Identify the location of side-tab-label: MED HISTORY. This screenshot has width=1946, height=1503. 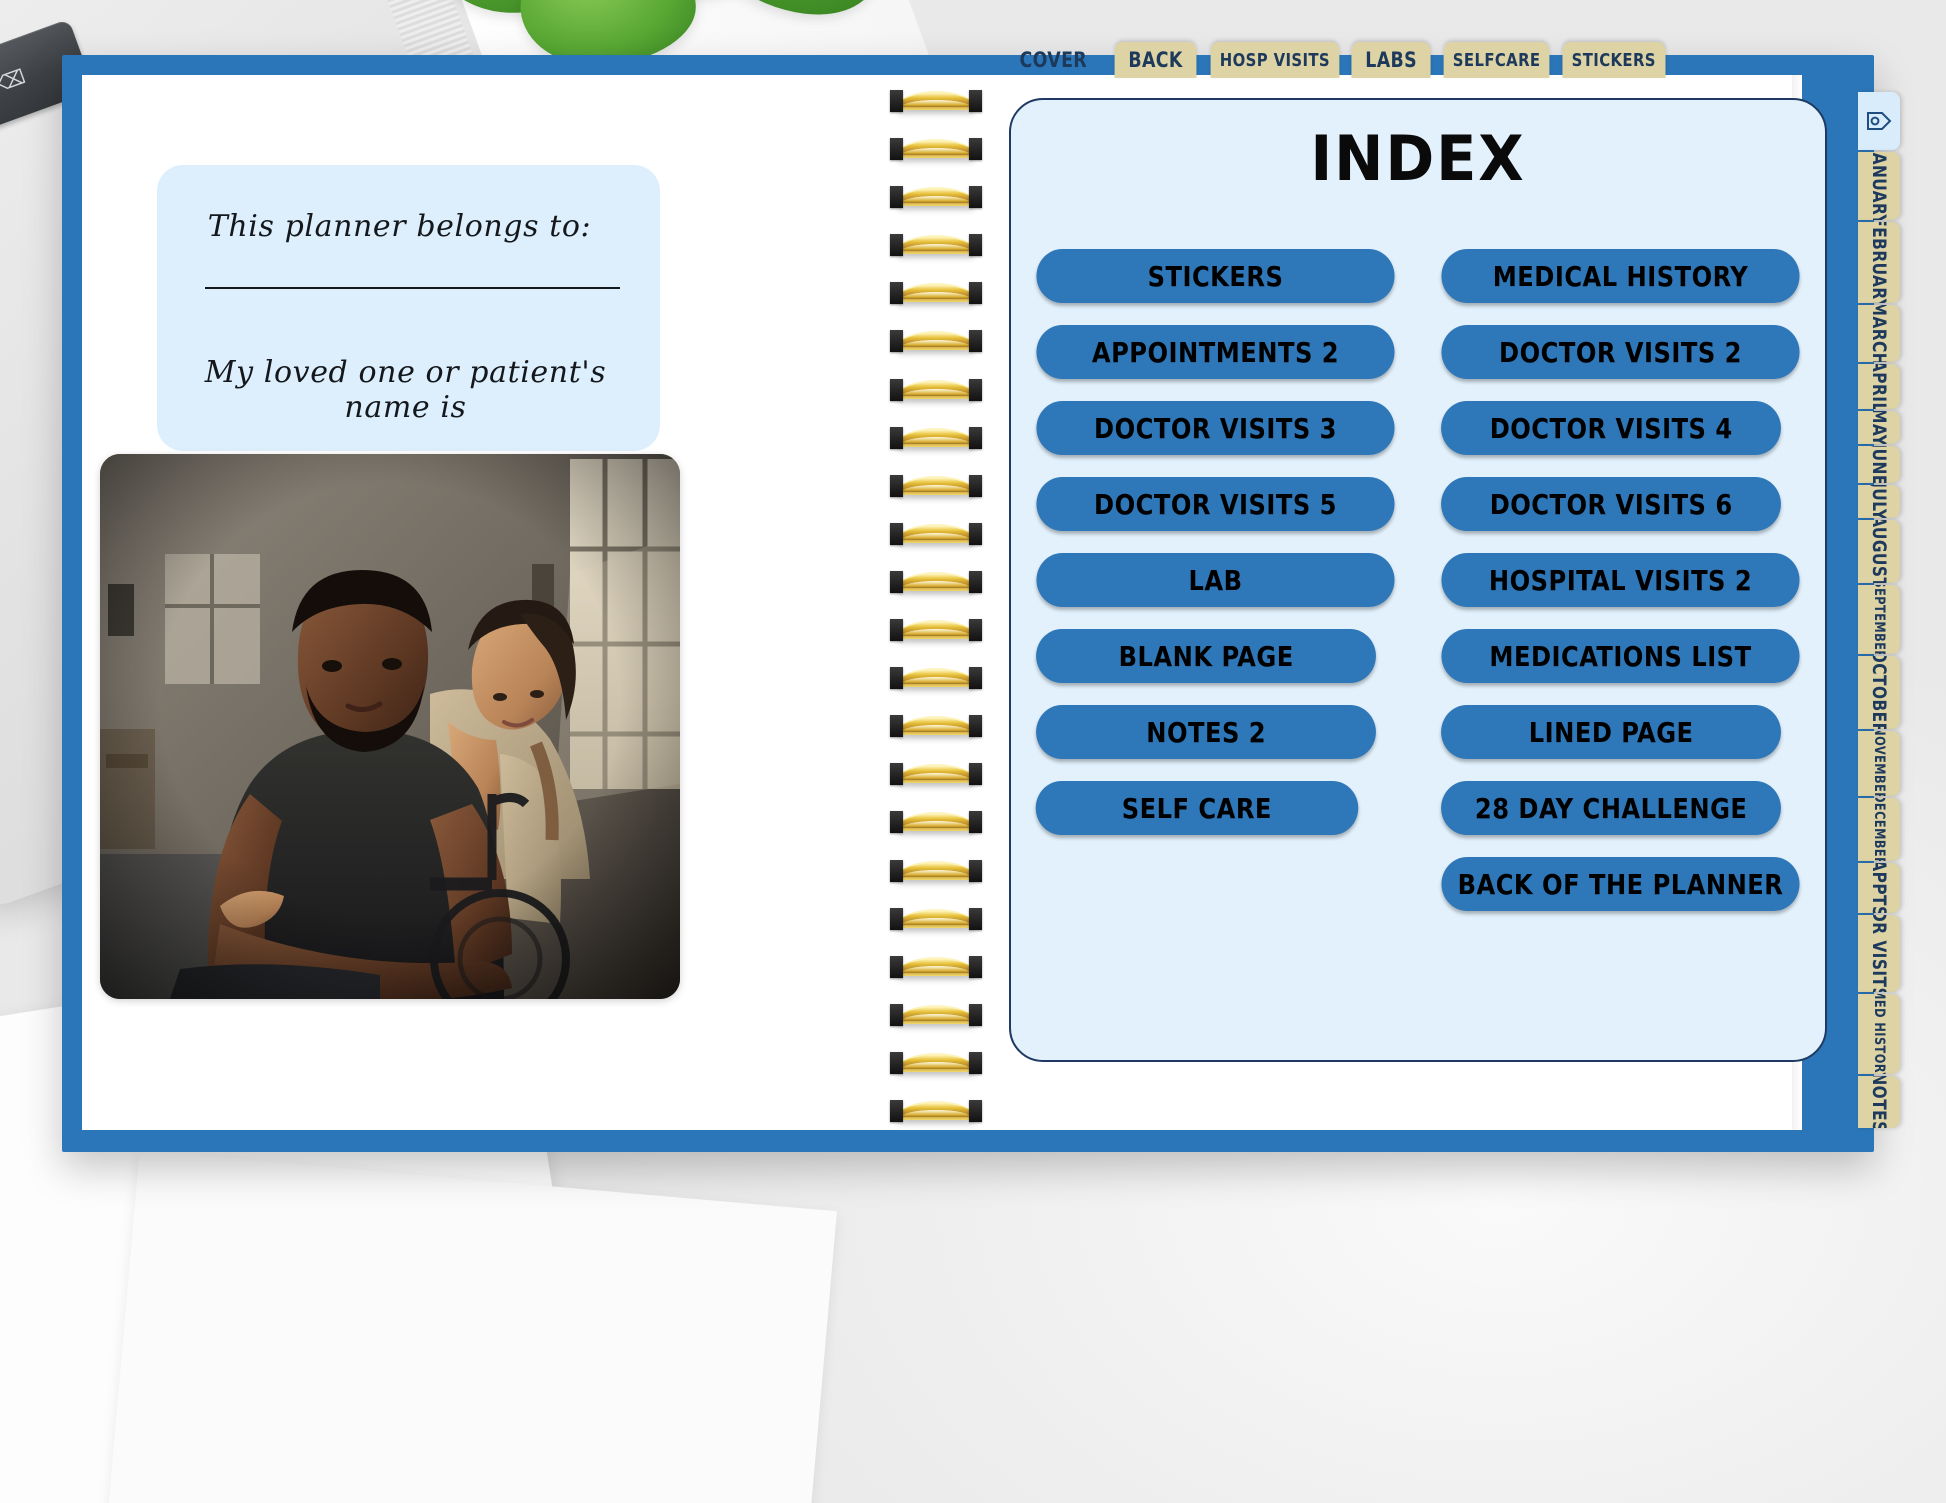
(1879, 1034).